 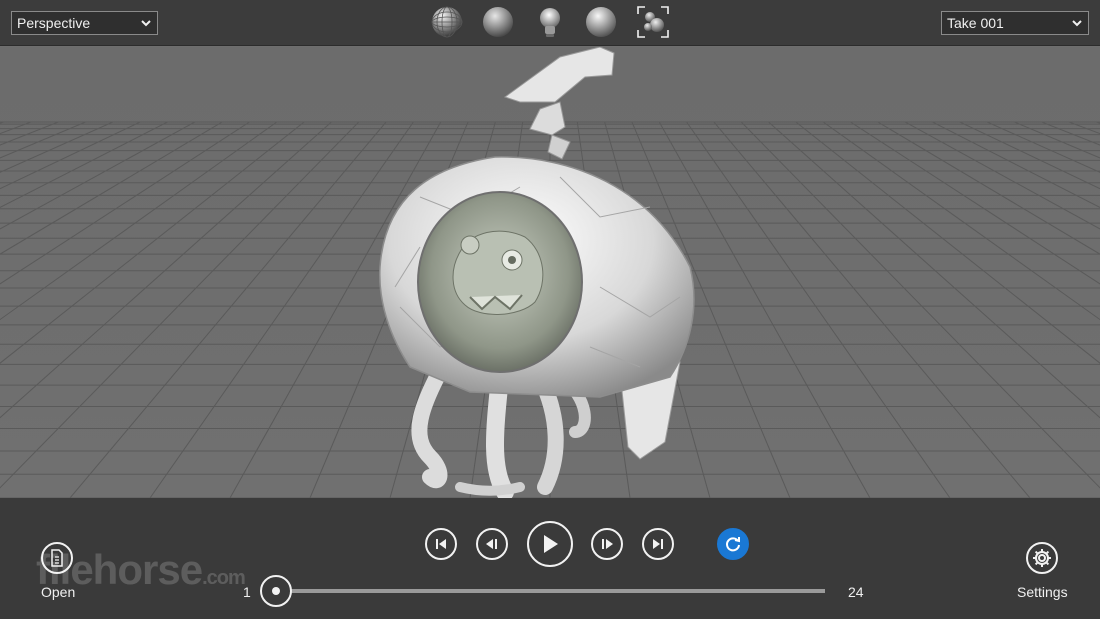 I want to click on solid-shading-button, so click(x=498, y=22).